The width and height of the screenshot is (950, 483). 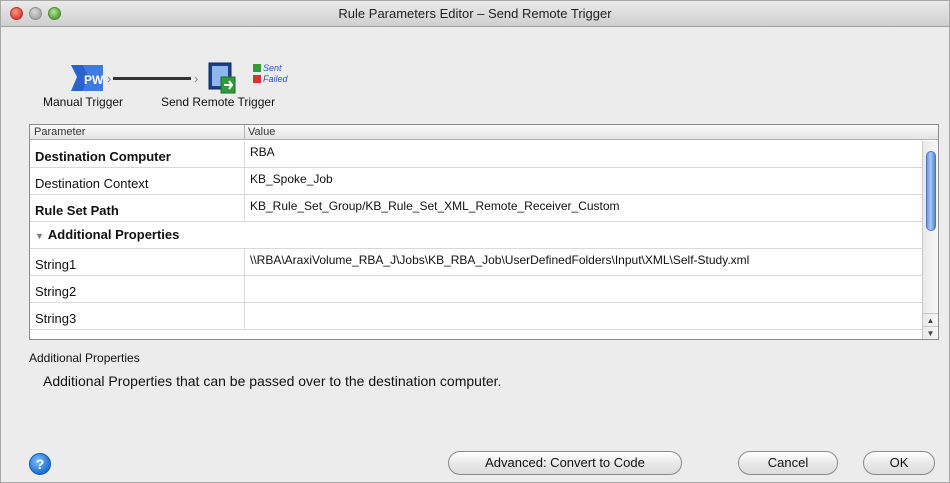 I want to click on param-name: String2, so click(x=137, y=289).